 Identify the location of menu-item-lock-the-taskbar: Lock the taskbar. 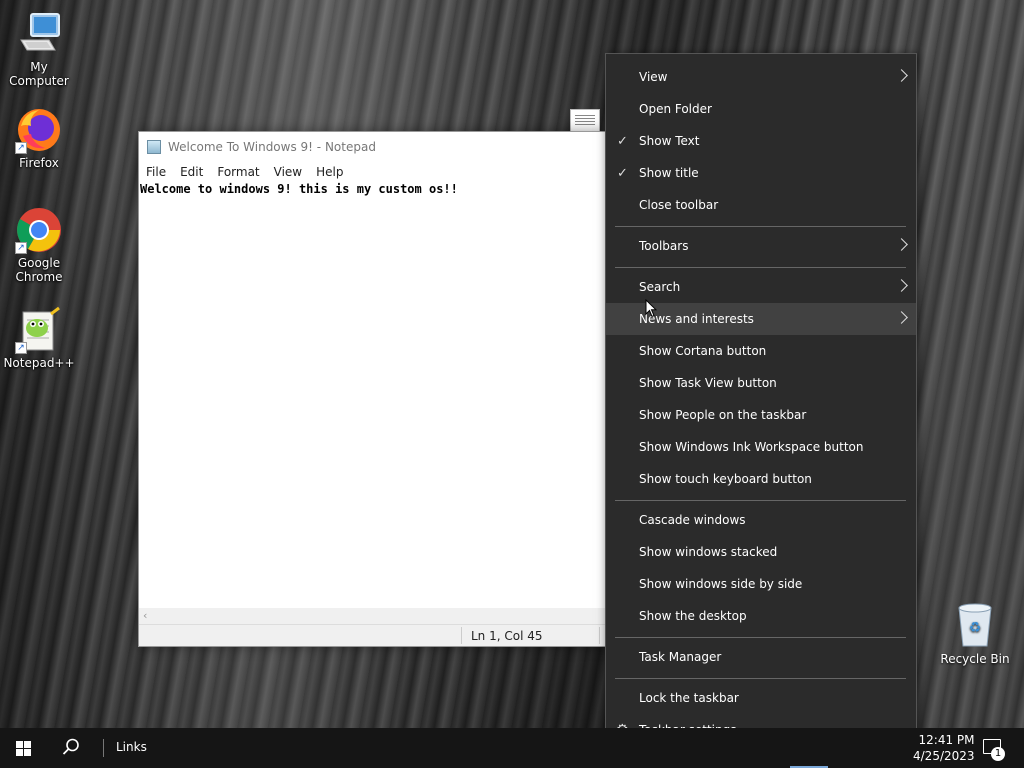
(761, 698).